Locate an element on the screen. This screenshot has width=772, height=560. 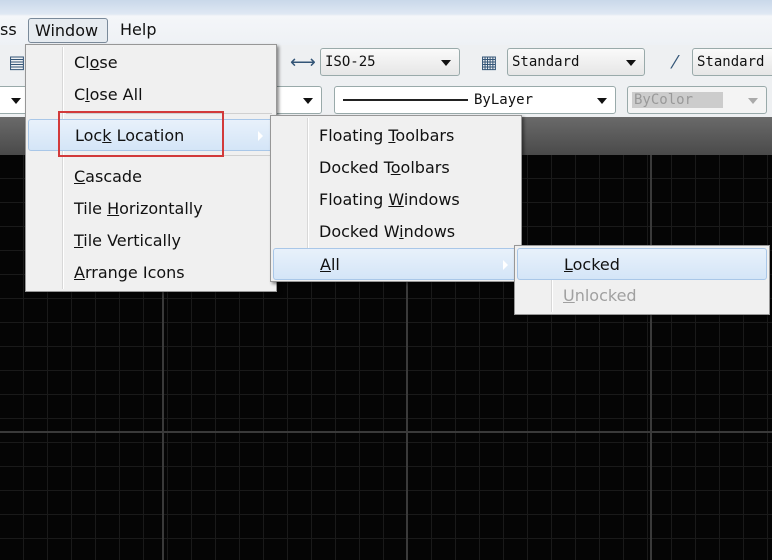
label-part: orizontally is located at coordinates (161, 208).